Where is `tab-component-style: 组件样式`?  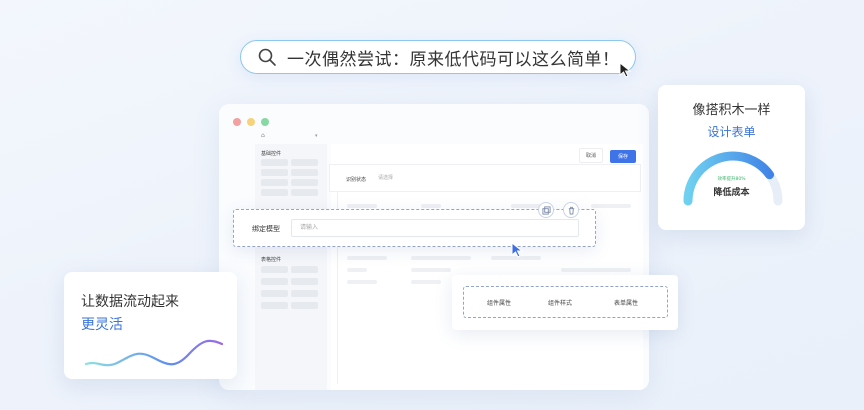 tab-component-style: 组件样式 is located at coordinates (560, 302).